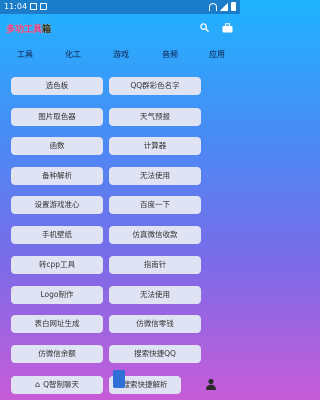 Image resolution: width=320 pixels, height=400 pixels. I want to click on tool-button: 仿微信零钱, so click(155, 324).